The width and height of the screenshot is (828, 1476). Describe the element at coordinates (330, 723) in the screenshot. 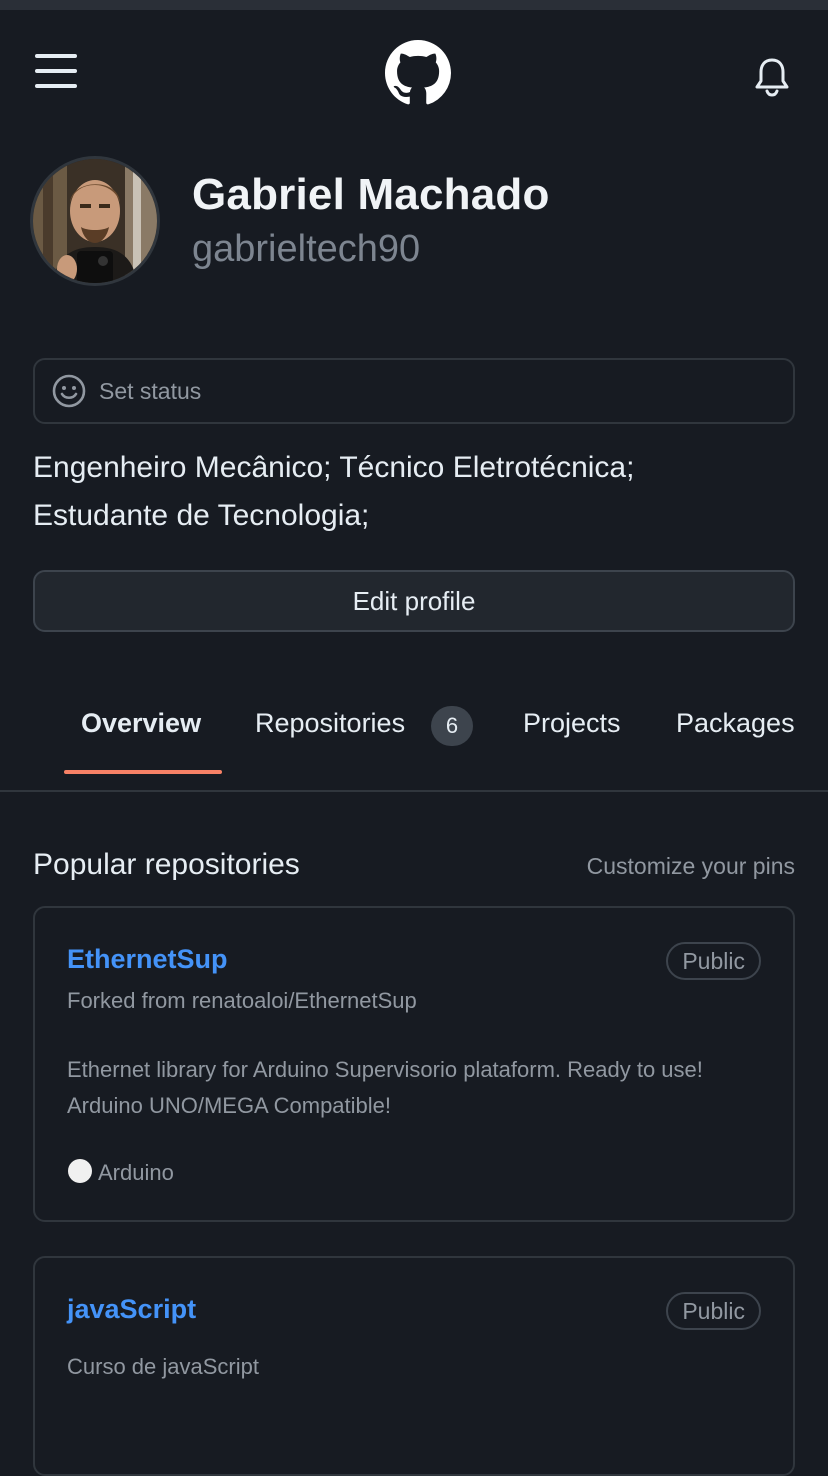

I see `tab-repositories: Repositories` at that location.